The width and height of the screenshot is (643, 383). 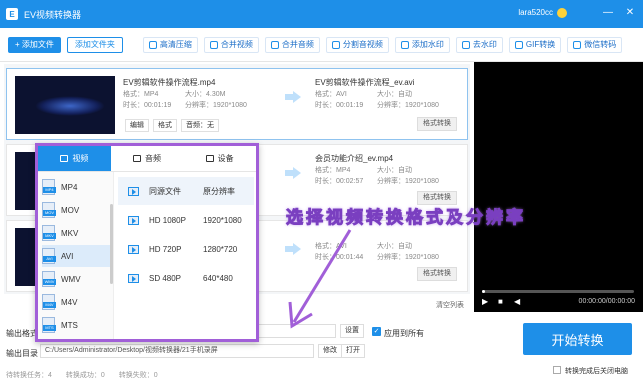 What do you see at coordinates (169, 82) in the screenshot?
I see `source-filename: EV剪辑软件操作流程.mp4` at bounding box center [169, 82].